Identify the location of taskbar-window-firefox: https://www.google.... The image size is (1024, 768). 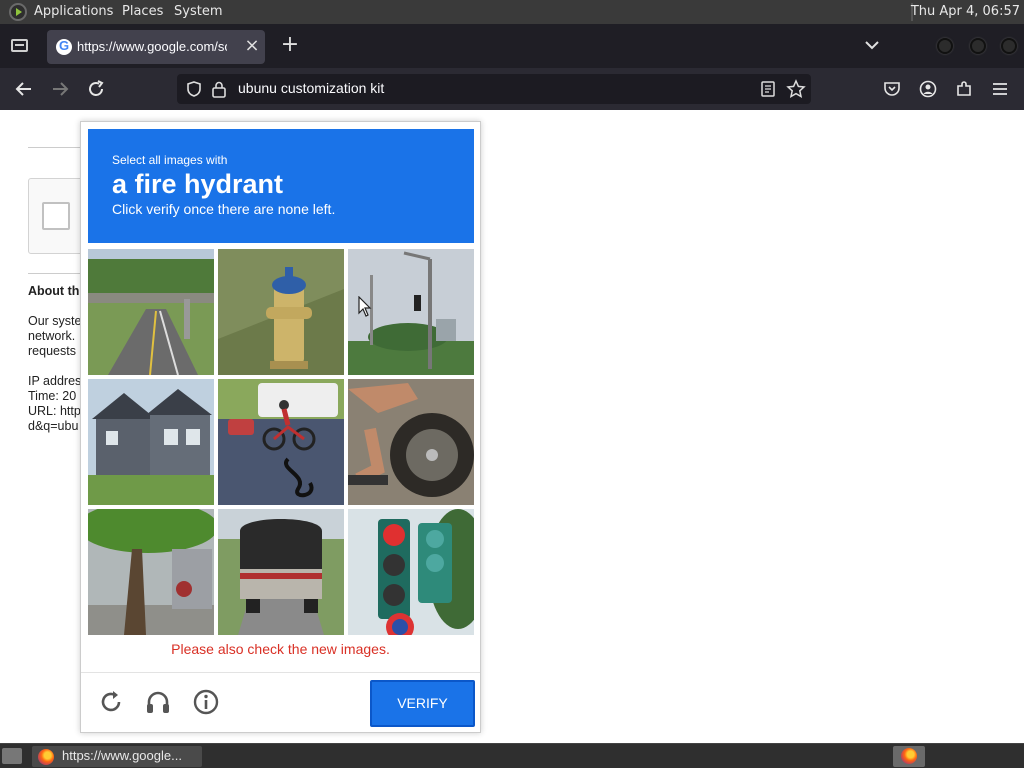
(117, 756).